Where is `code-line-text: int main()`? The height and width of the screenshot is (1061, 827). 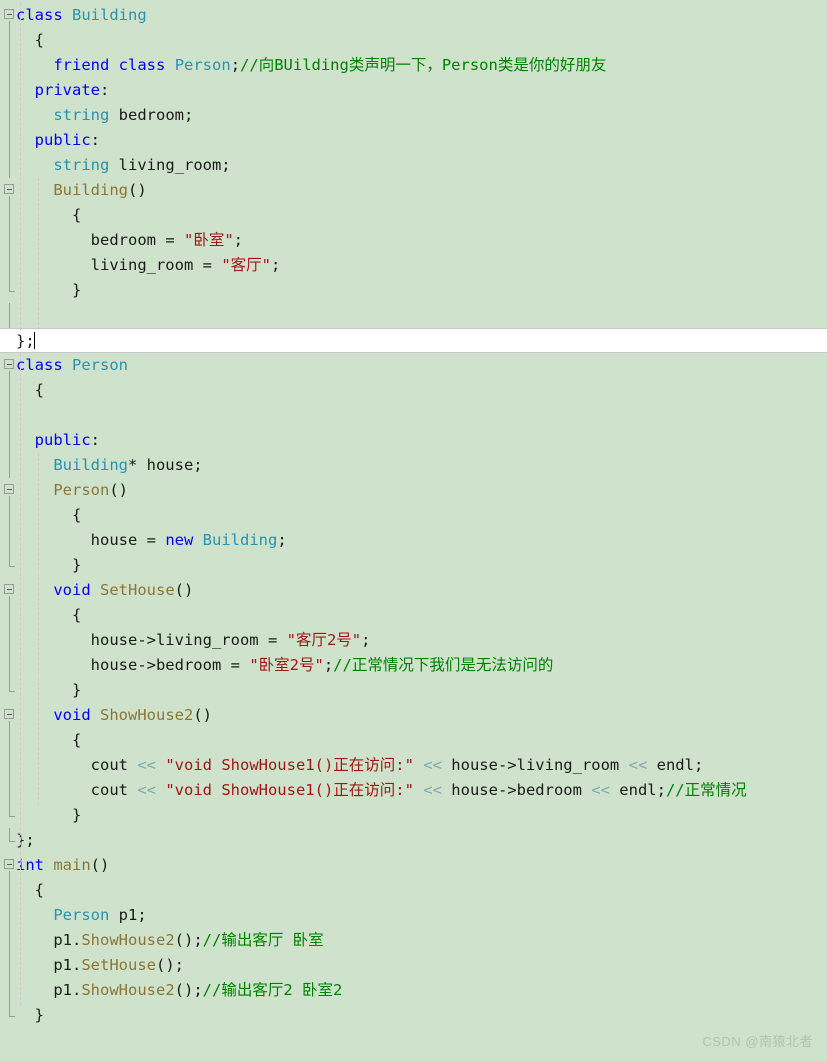 code-line-text: int main() is located at coordinates (54, 865).